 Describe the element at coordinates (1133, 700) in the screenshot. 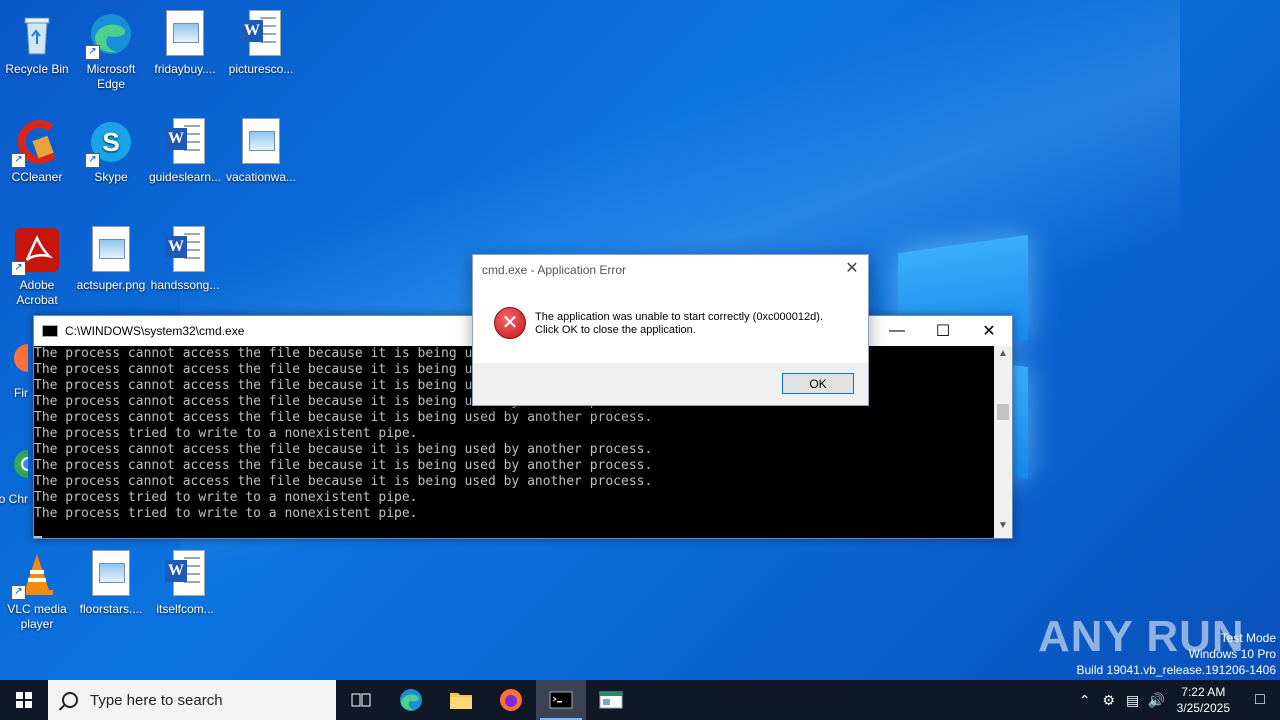

I see `network-icon: ▤` at that location.